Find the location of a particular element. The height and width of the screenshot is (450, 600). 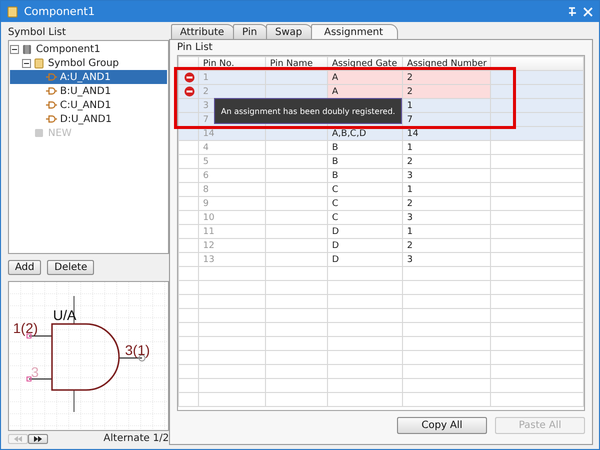

table-row: 10 C 3 is located at coordinates (381, 217).